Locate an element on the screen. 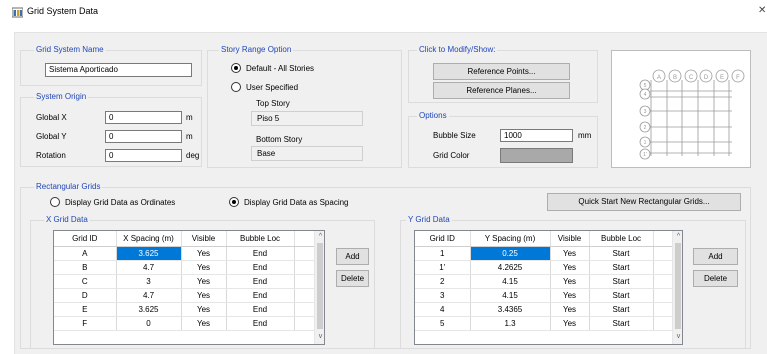 Image resolution: width=767 pixels, height=354 pixels. global-x-field: 0 is located at coordinates (143, 117).